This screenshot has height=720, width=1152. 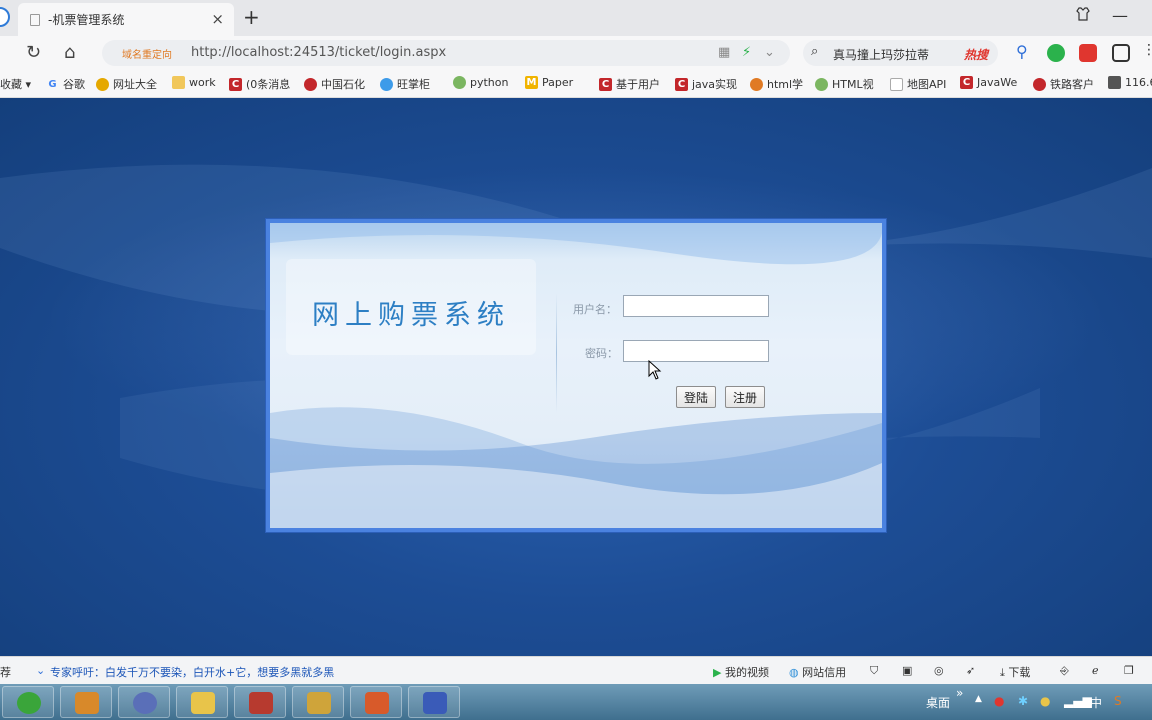 What do you see at coordinates (1083, 15) in the screenshot?
I see `skin-icon` at bounding box center [1083, 15].